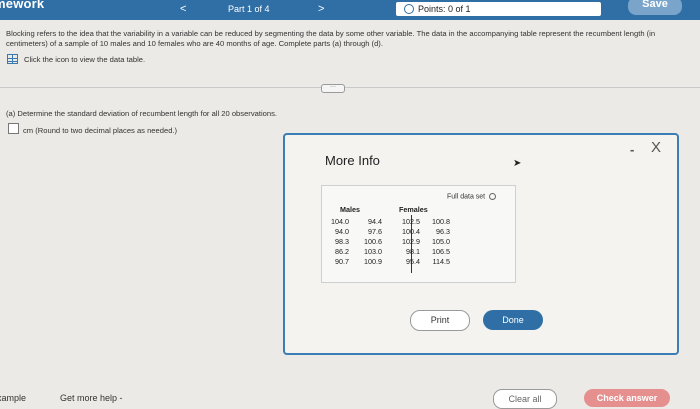 The width and height of the screenshot is (700, 409). What do you see at coordinates (84, 59) in the screenshot?
I see `data-table-link: Click the icon to view the data table.` at bounding box center [84, 59].